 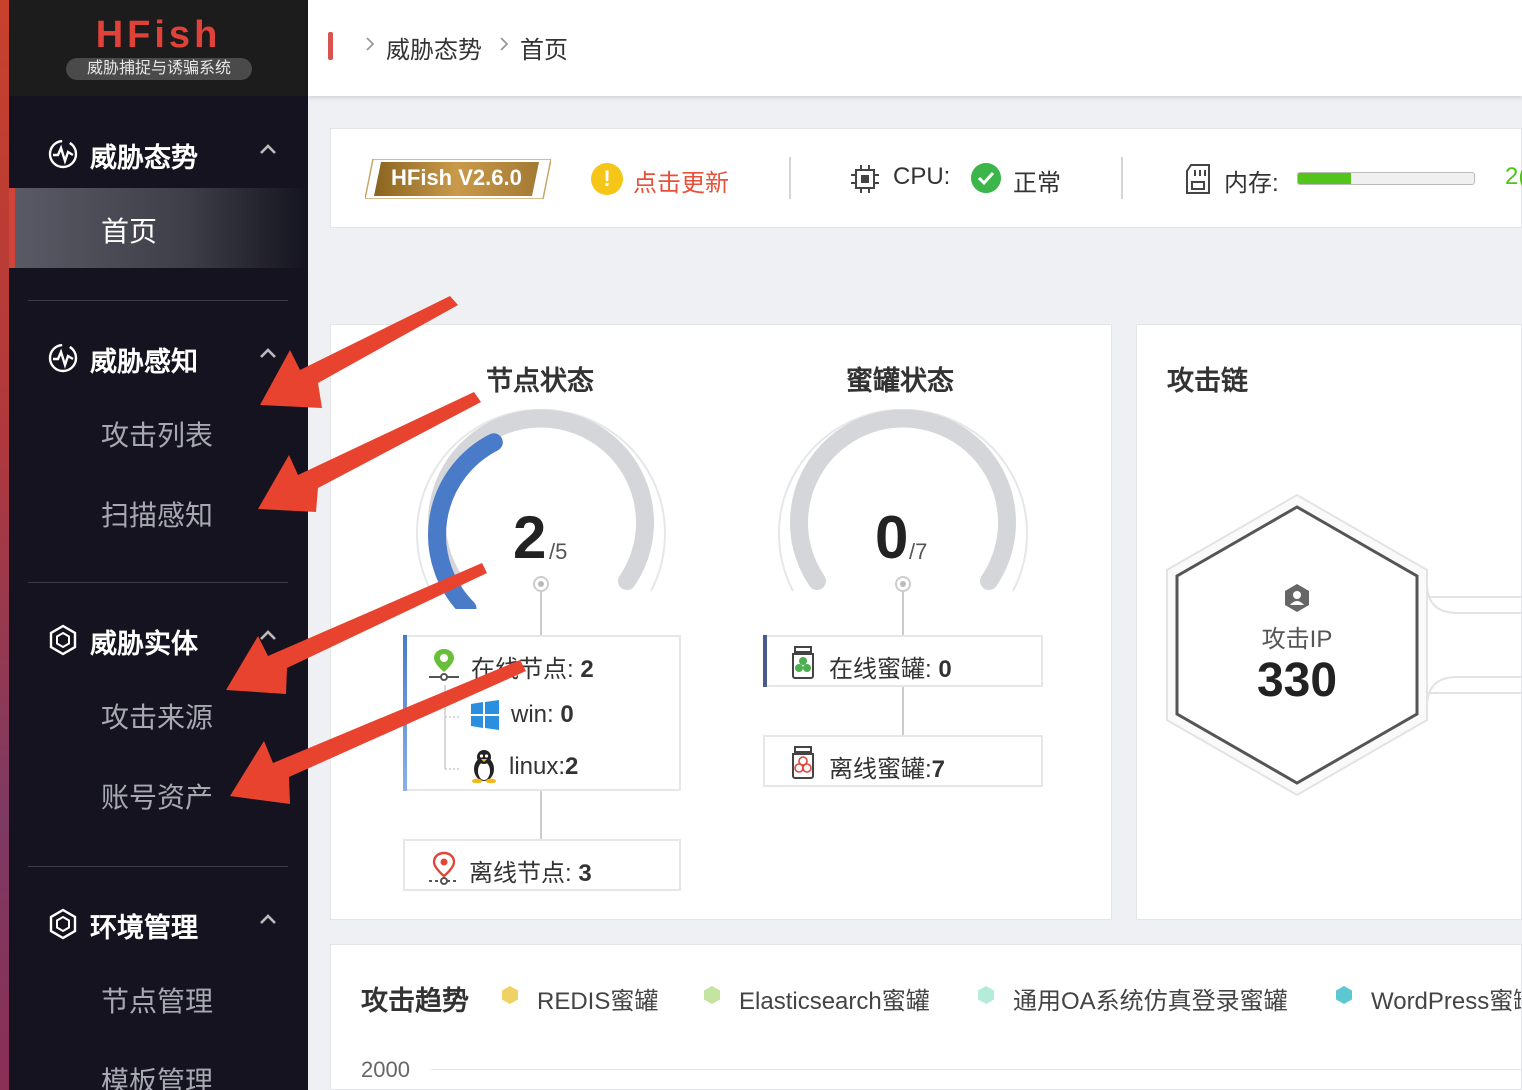 I want to click on sidebar-item-home: 首页, so click(x=158, y=228).